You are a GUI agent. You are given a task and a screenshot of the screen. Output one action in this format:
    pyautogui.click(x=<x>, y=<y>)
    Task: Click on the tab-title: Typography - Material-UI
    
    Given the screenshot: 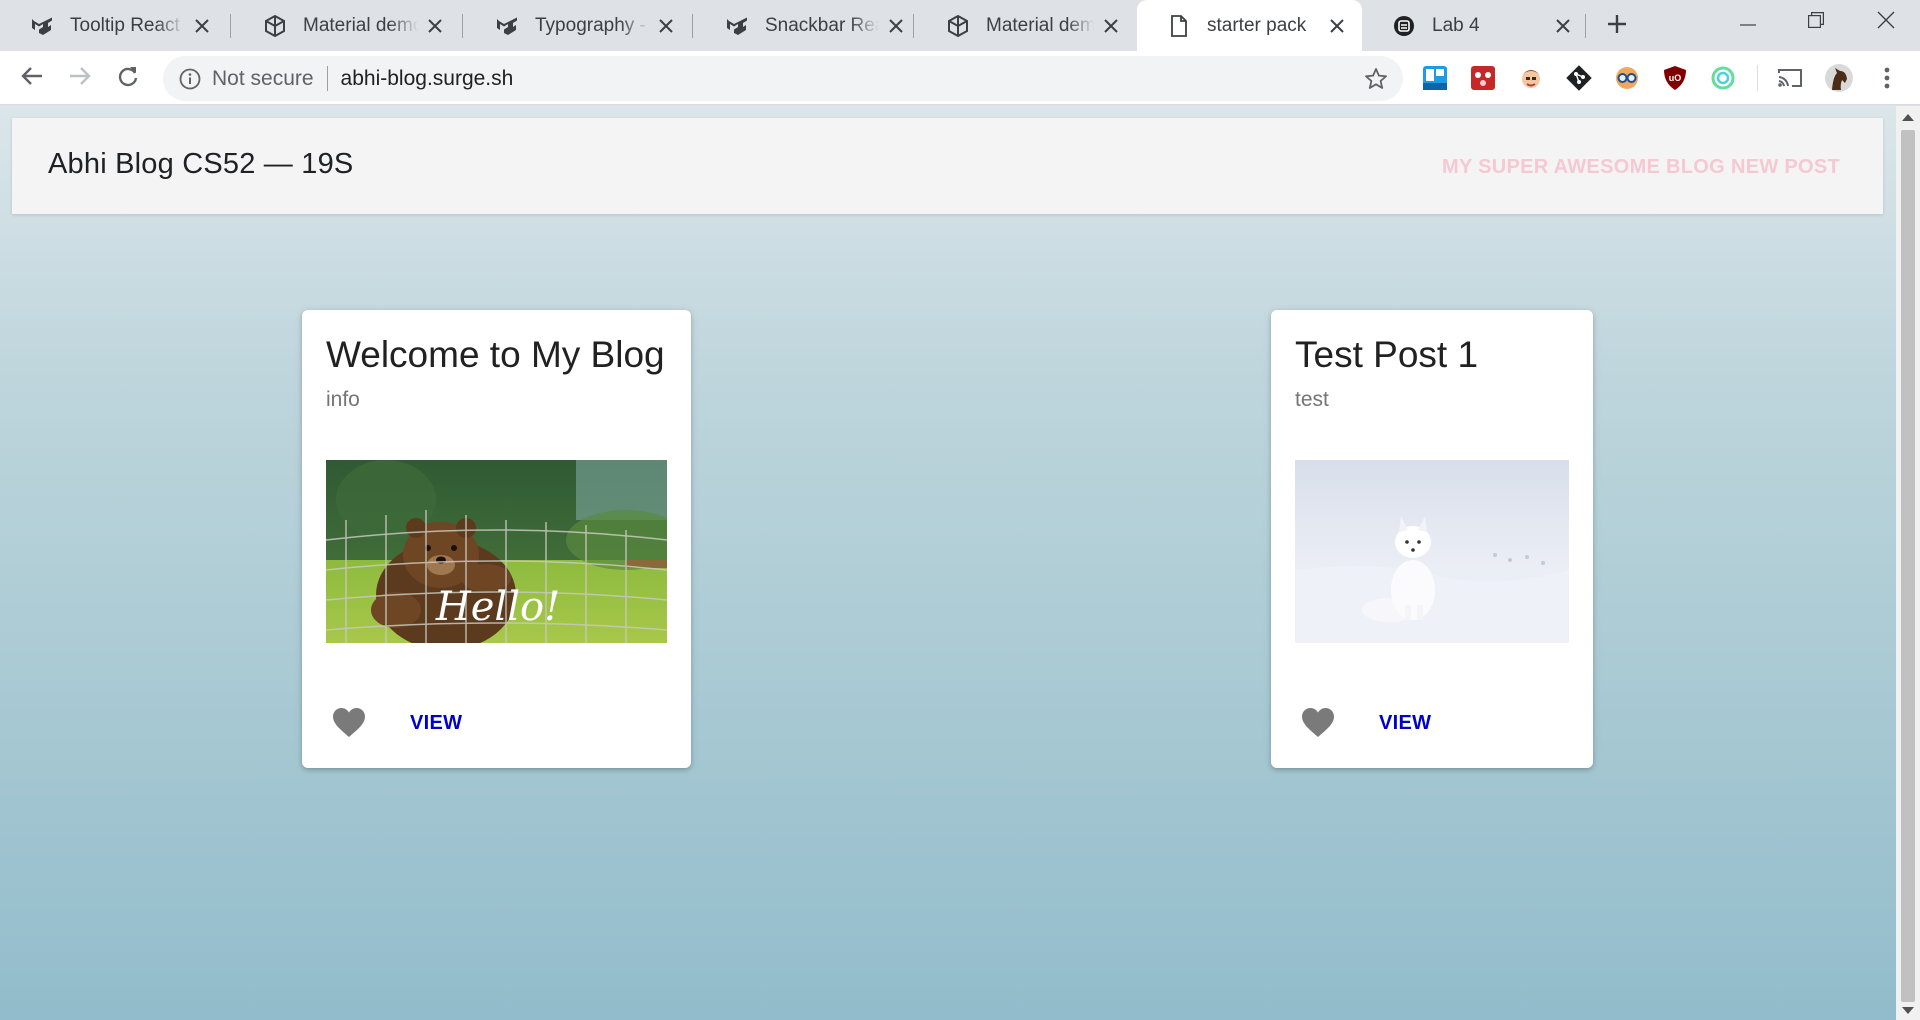 What is the action you would take?
    pyautogui.click(x=592, y=25)
    